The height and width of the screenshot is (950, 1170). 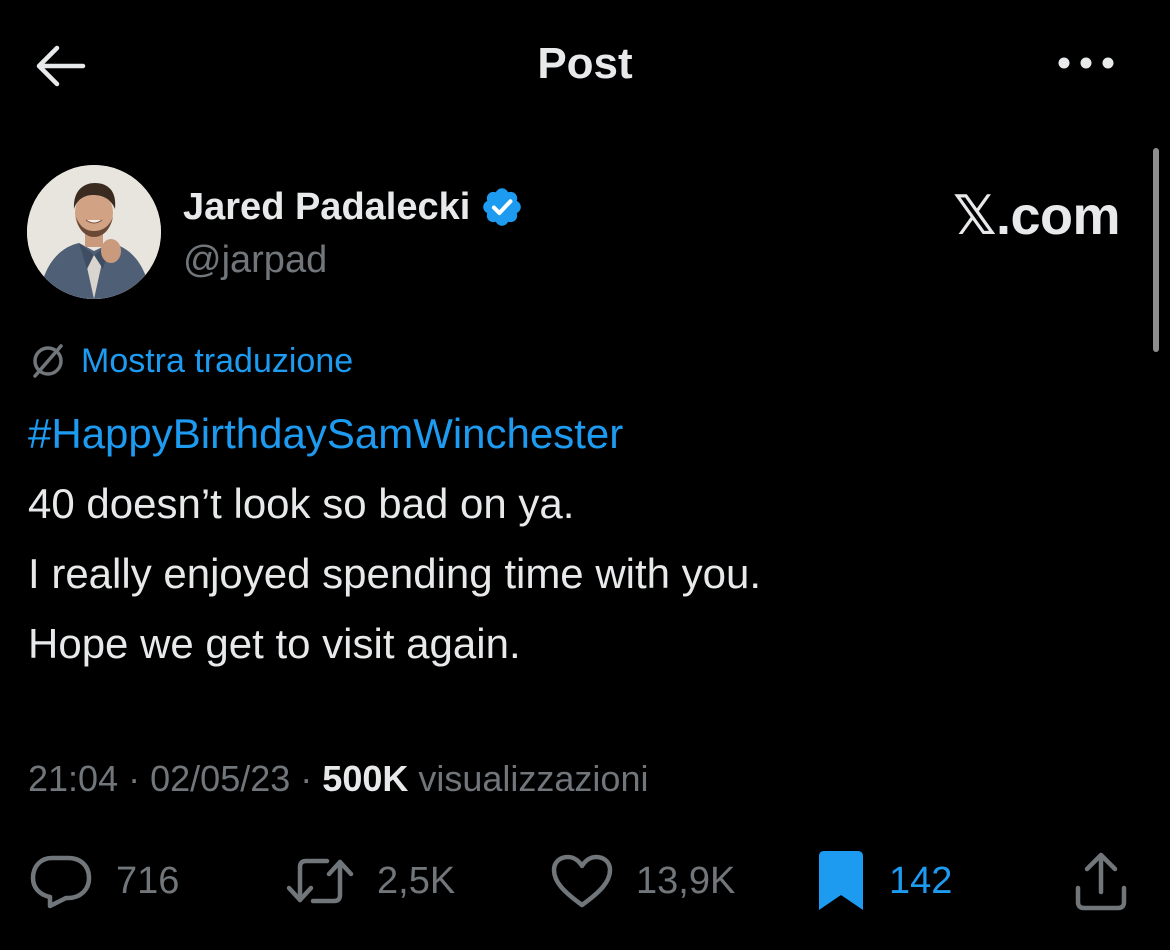 What do you see at coordinates (320, 881) in the screenshot?
I see `repost-icon` at bounding box center [320, 881].